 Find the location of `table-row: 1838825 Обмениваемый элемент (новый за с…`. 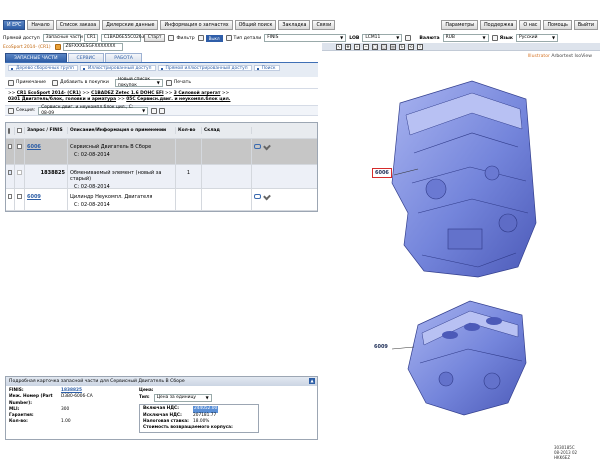

table-row: 1838825 Обмениваемый элемент (новый за с… is located at coordinates (161, 177).